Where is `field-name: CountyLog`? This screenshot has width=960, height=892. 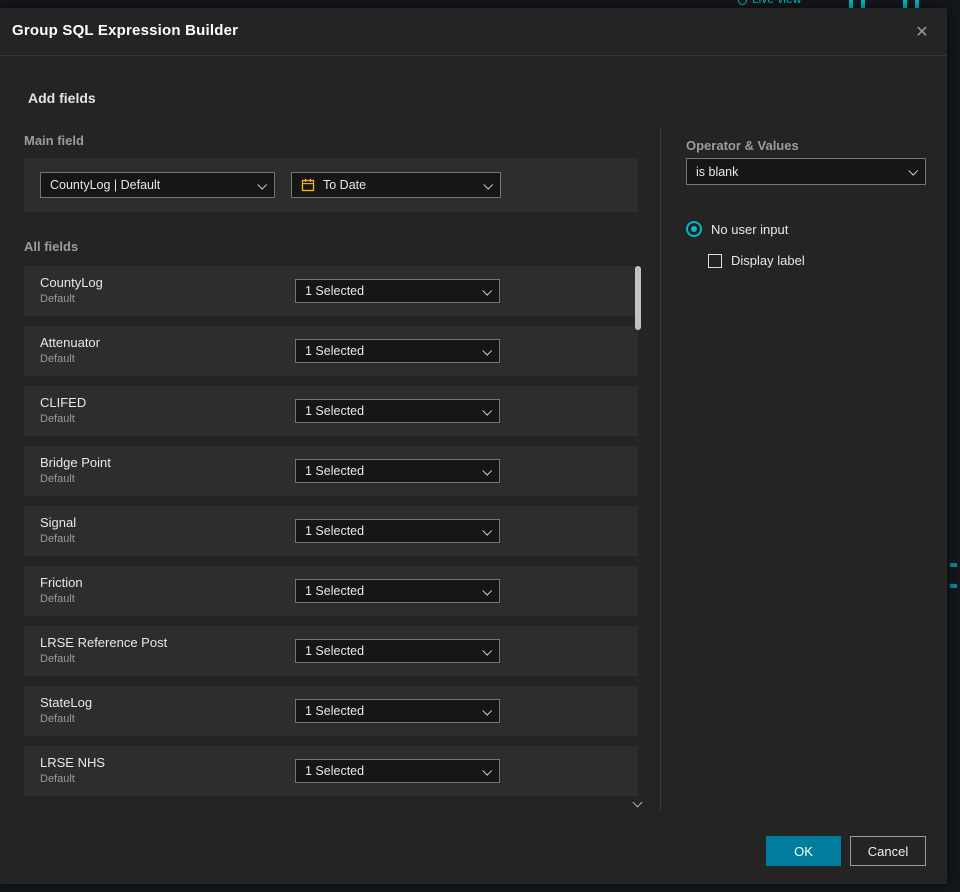 field-name: CountyLog is located at coordinates (71, 282).